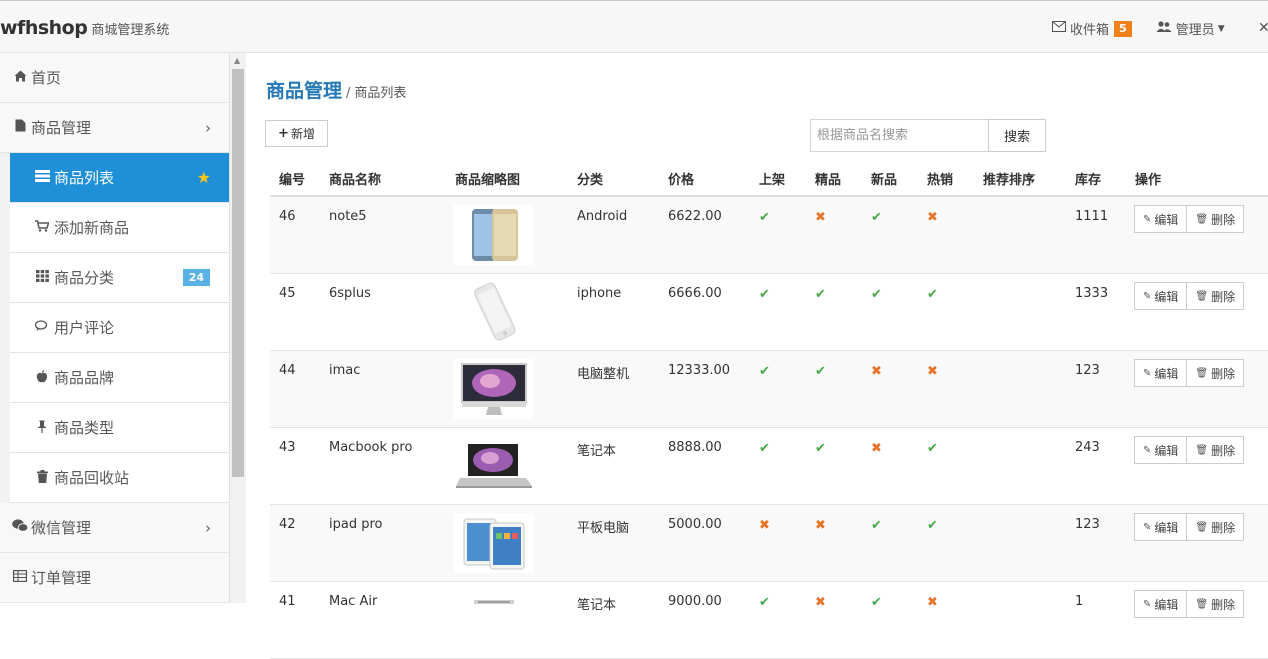  What do you see at coordinates (899, 135) in the screenshot?
I see `search-input` at bounding box center [899, 135].